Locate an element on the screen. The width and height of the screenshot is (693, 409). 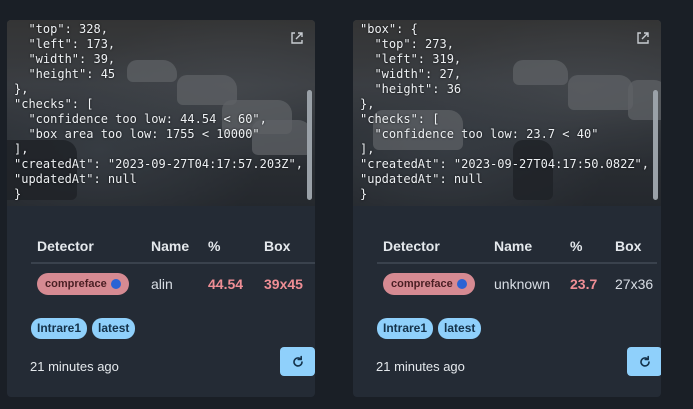
box-size: 27x36 is located at coordinates (634, 284).